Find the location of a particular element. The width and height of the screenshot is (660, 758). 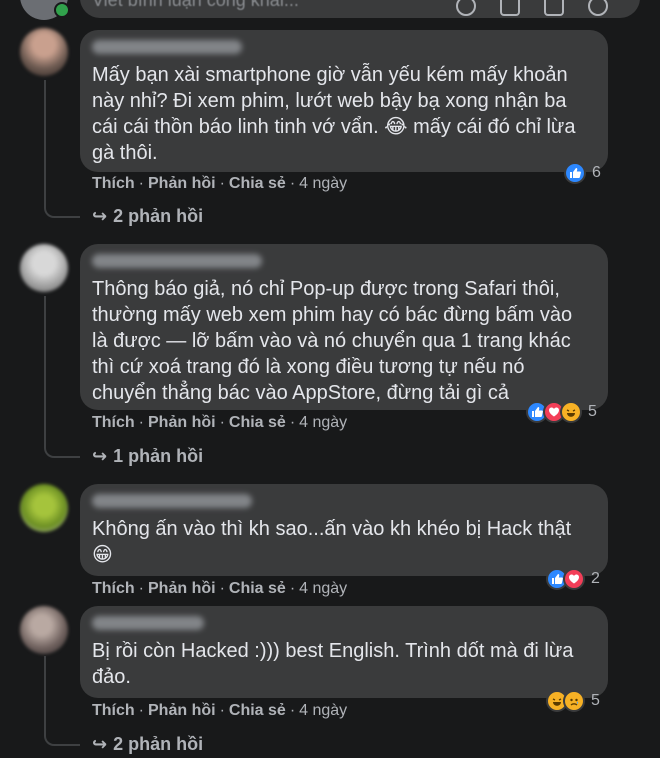

haha-reaction-icon is located at coordinates (571, 412).